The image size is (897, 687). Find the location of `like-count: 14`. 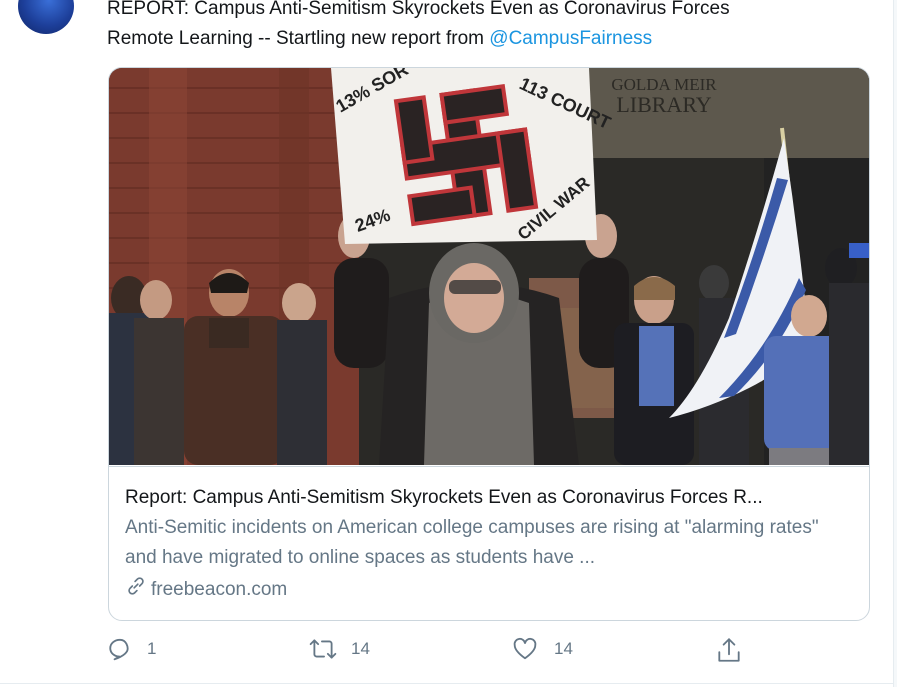

like-count: 14 is located at coordinates (563, 648).